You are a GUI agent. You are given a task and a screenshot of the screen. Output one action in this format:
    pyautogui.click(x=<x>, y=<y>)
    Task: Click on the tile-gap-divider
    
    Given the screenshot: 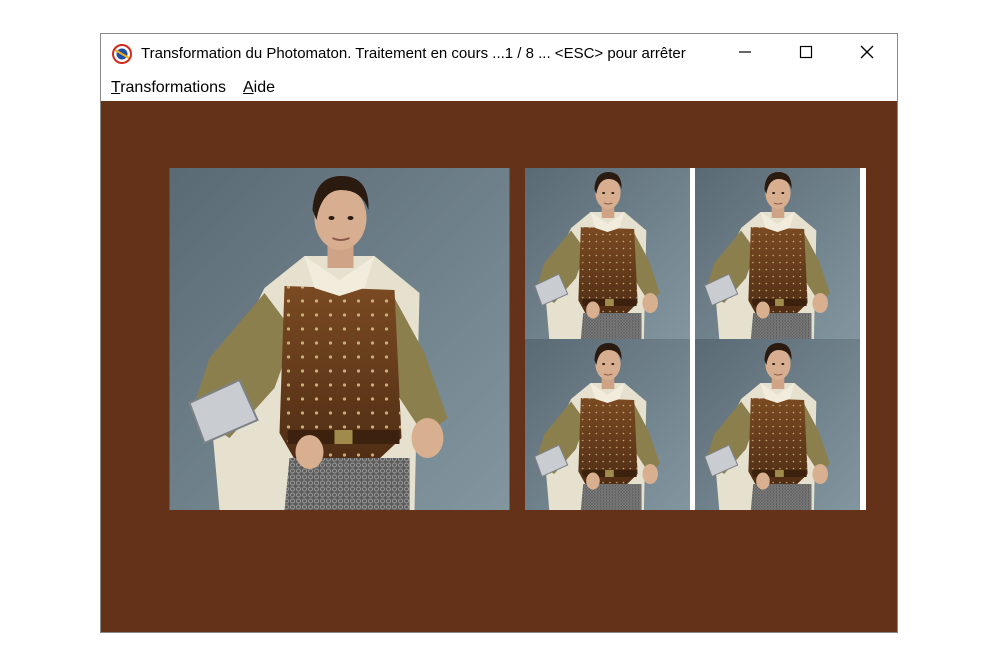 What is the action you would take?
    pyautogui.click(x=692, y=339)
    